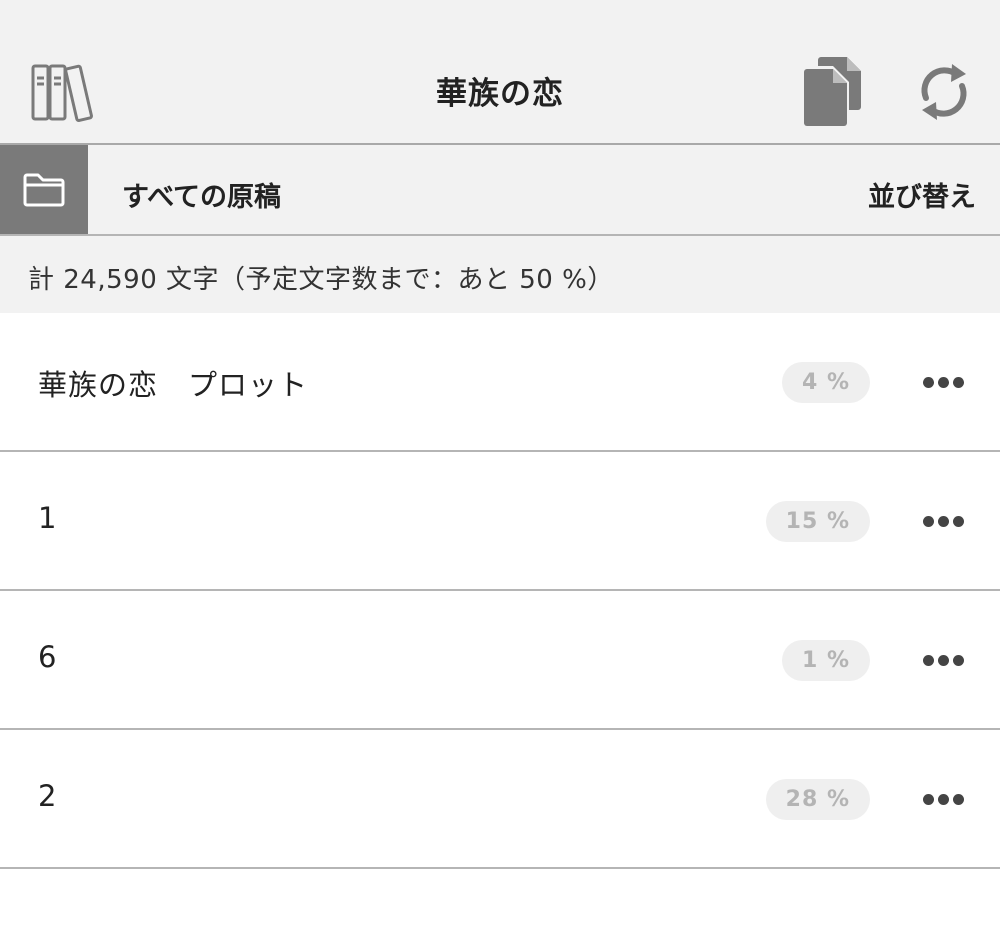 Image resolution: width=1000 pixels, height=936 pixels. What do you see at coordinates (922, 194) in the screenshot?
I see `sort-button: 並び替え` at bounding box center [922, 194].